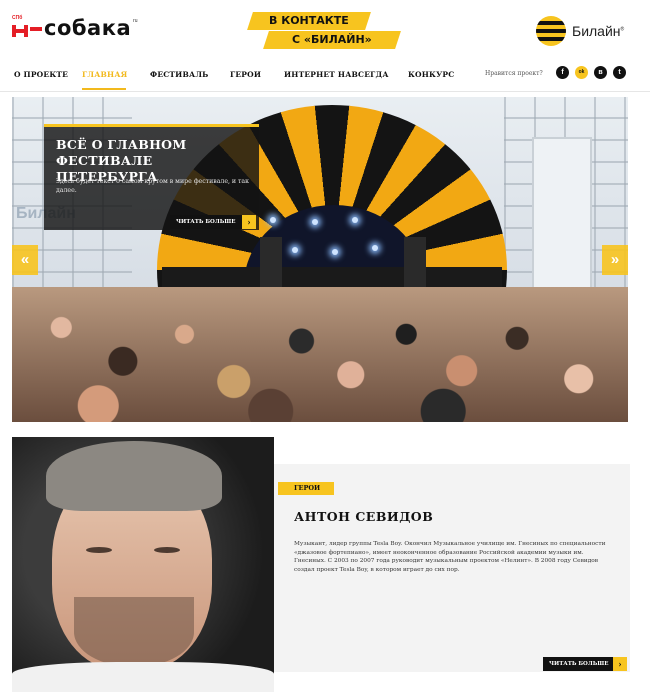  What do you see at coordinates (179, 74) in the screenshot?
I see `nav-item-festival: ФЕСТИВАЛЬ` at bounding box center [179, 74].